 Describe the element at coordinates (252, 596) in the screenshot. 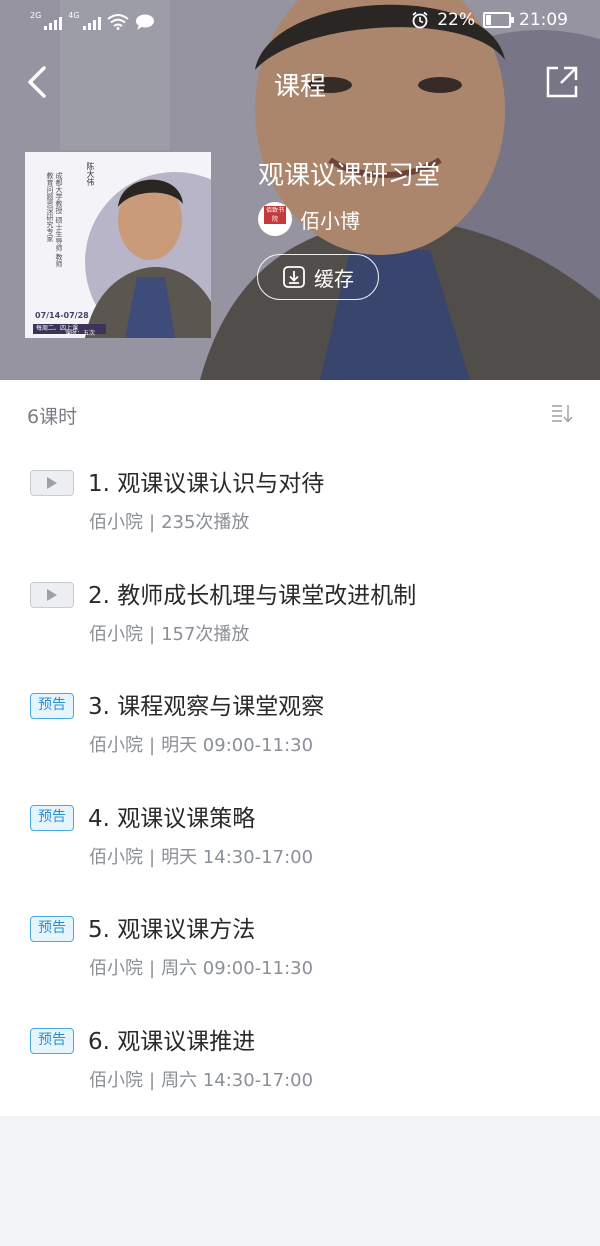

I see `lesson-title: 2. 教师成长机理与课堂改进机制` at that location.